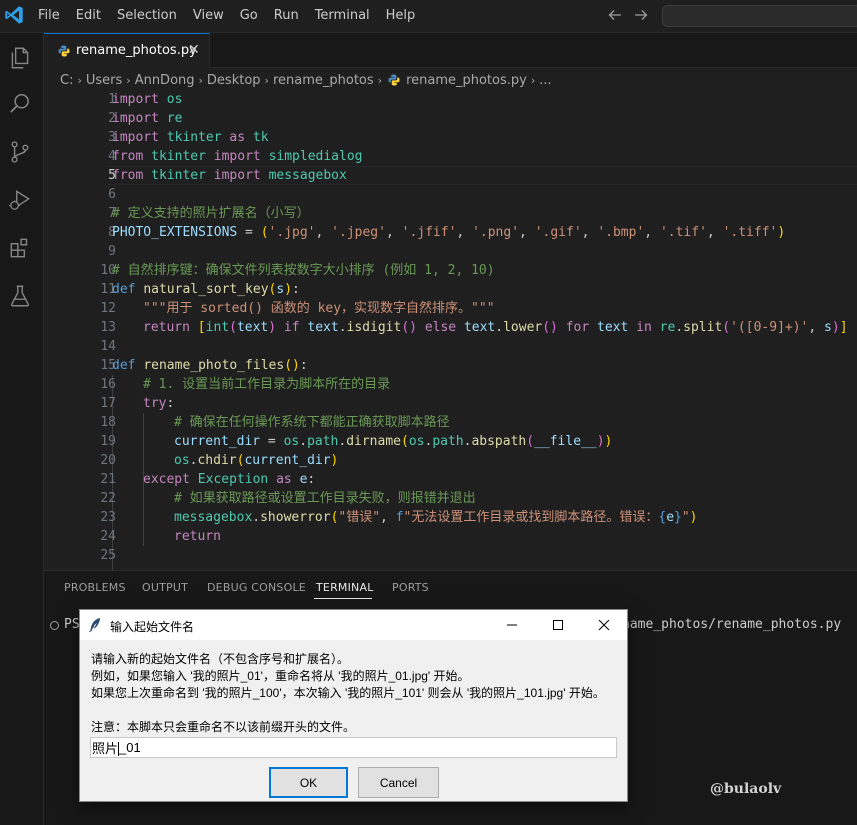  I want to click on menu-run: Run, so click(286, 16).